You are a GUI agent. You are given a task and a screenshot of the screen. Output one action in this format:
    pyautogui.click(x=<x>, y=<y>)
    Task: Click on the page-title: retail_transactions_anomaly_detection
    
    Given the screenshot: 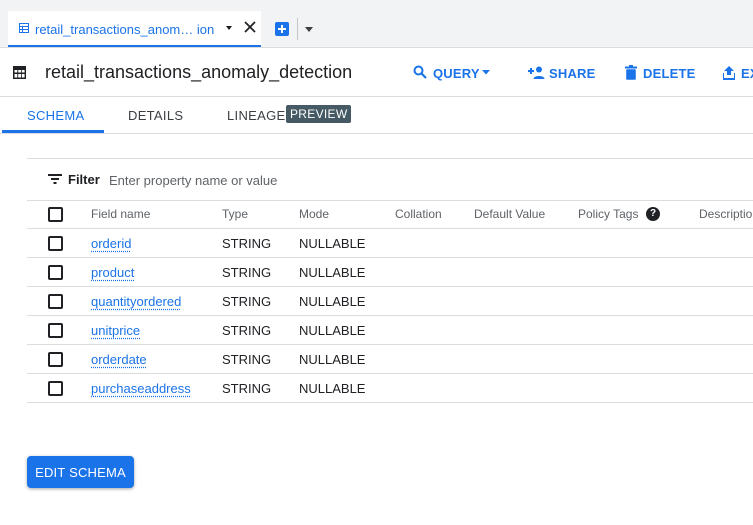 What is the action you would take?
    pyautogui.click(x=199, y=72)
    